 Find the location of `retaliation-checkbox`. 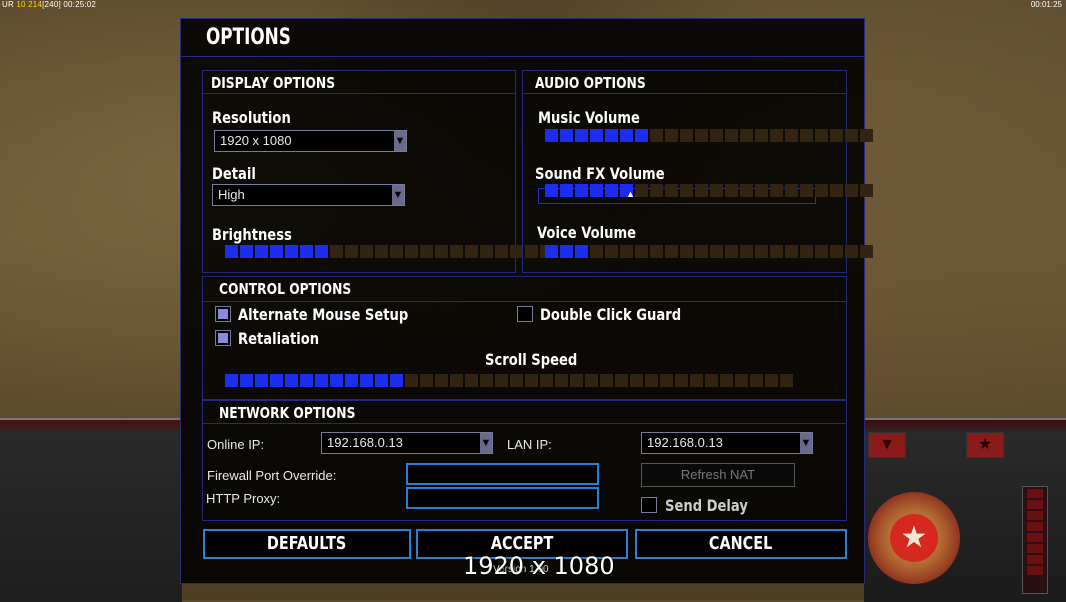

retaliation-checkbox is located at coordinates (223, 338).